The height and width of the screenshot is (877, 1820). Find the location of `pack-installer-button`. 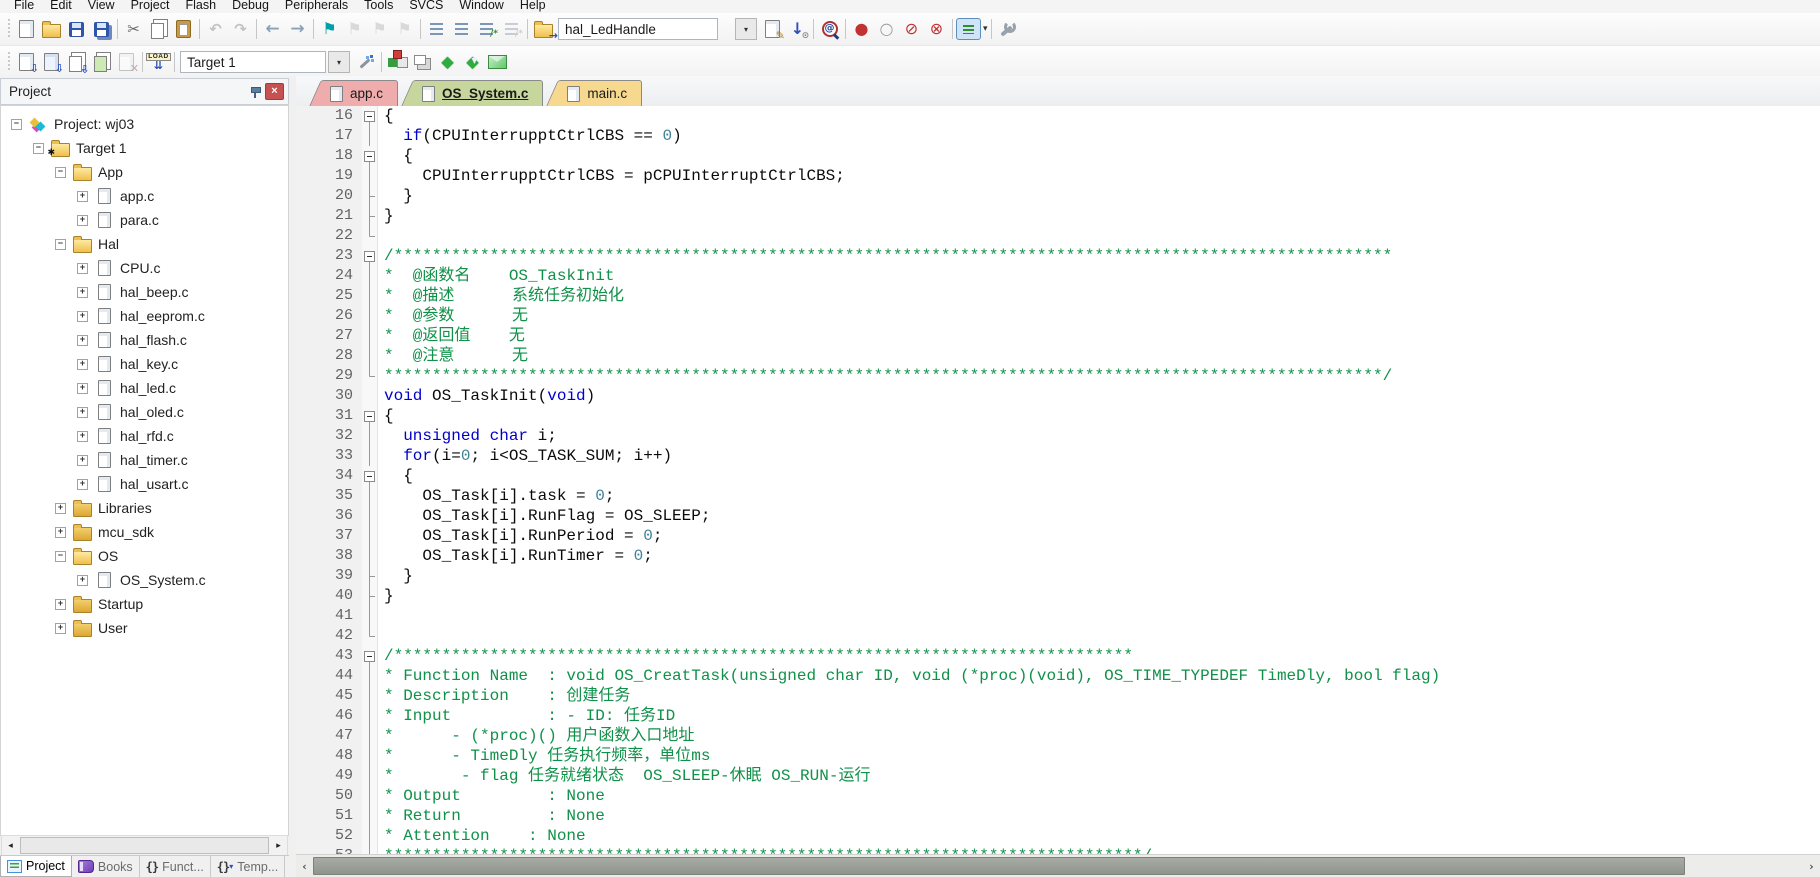

pack-installer-button is located at coordinates (497, 62).